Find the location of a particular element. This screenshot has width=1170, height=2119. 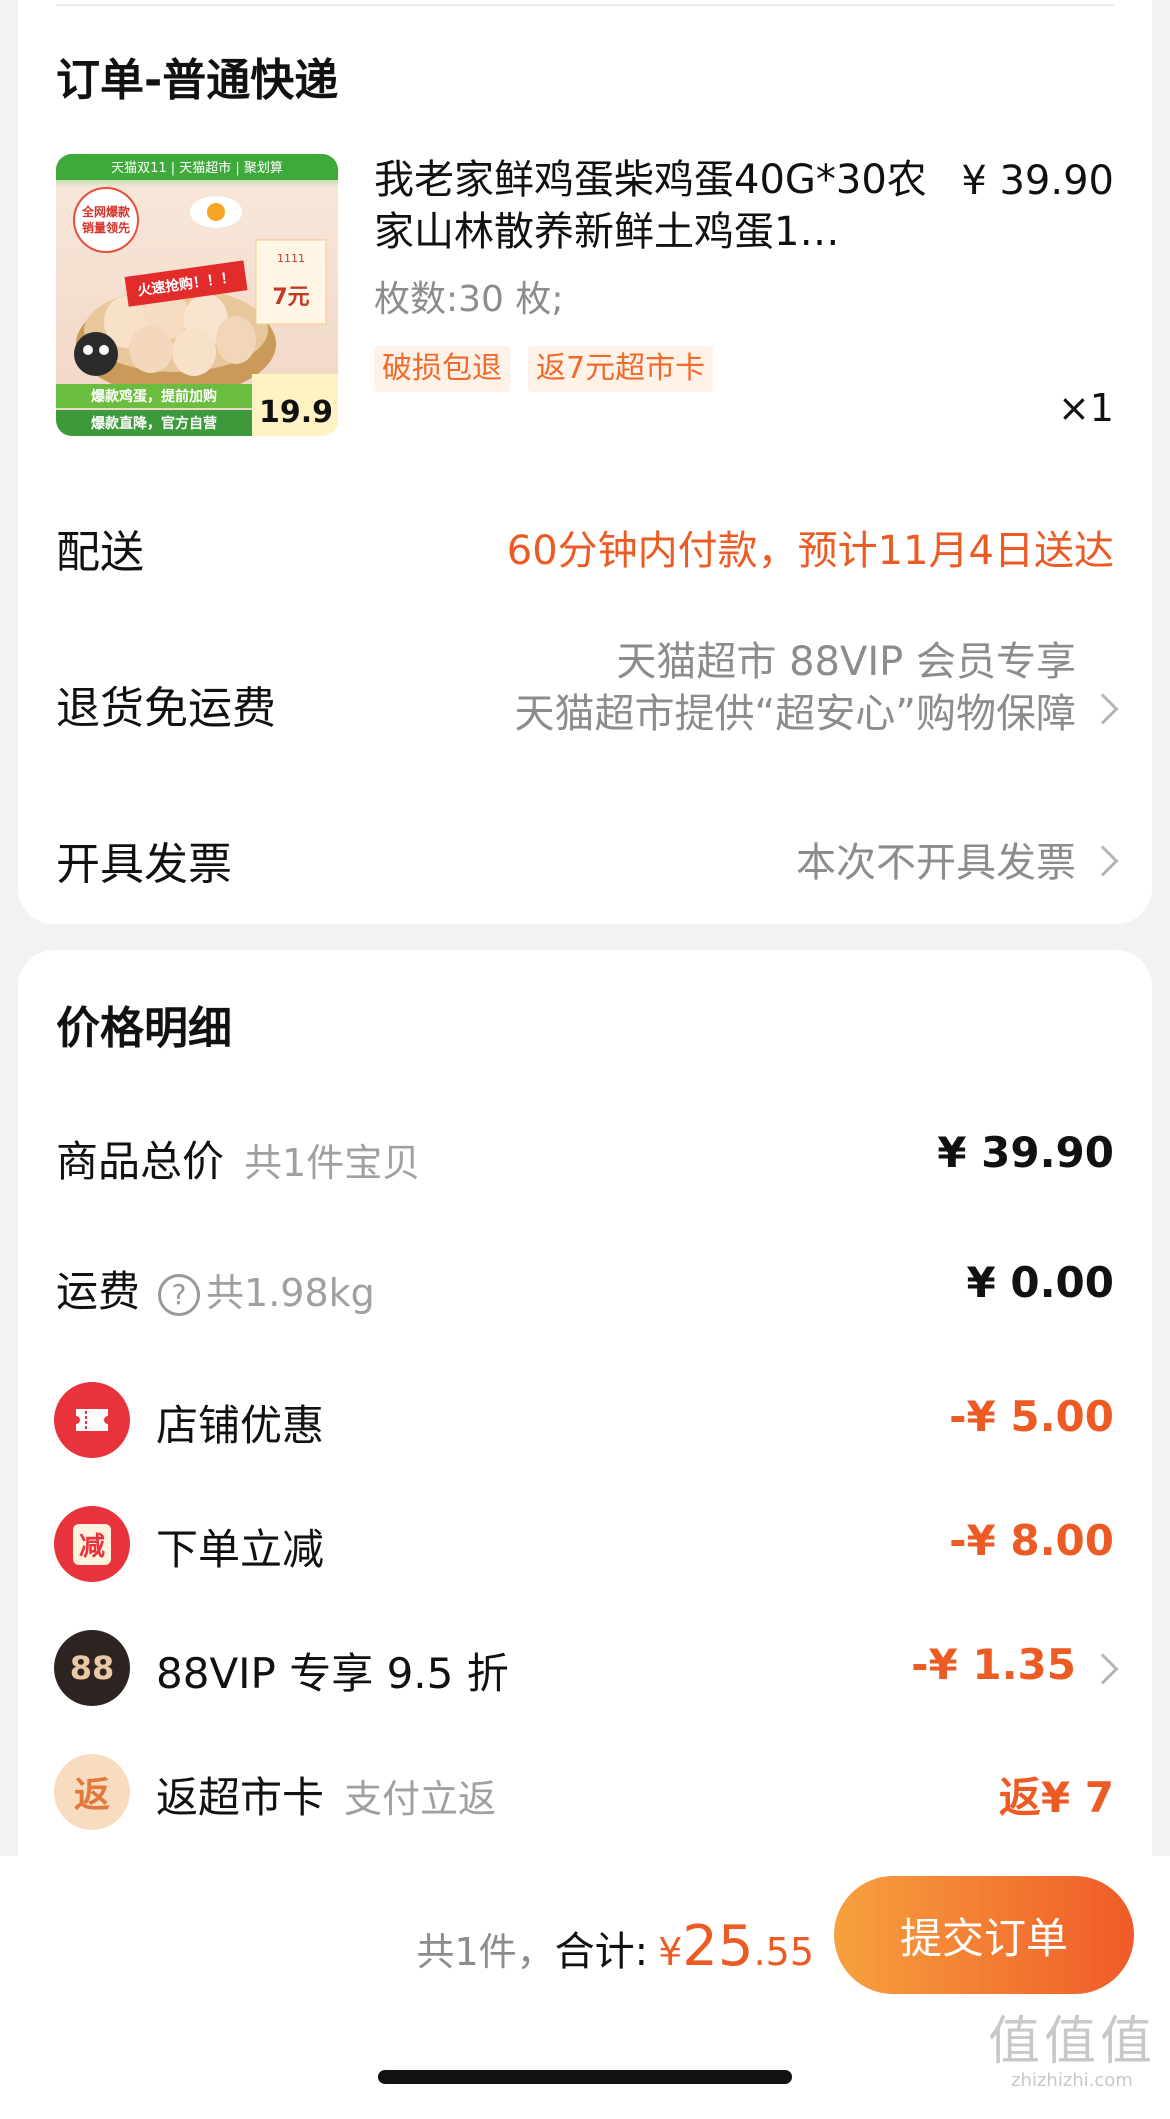

goods-total-label: 商品总价 共1件宝贝 is located at coordinates (238, 1158).